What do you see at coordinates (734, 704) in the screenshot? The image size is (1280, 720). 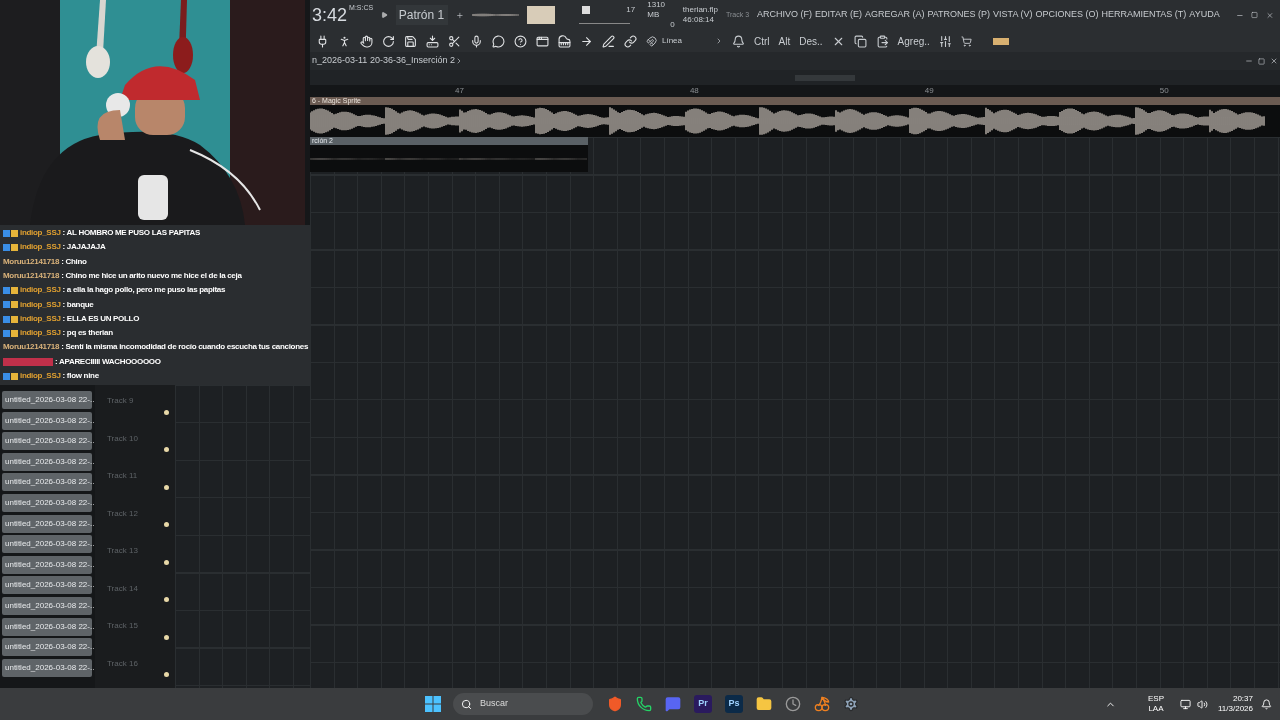 I see `app-icon: Ps` at bounding box center [734, 704].